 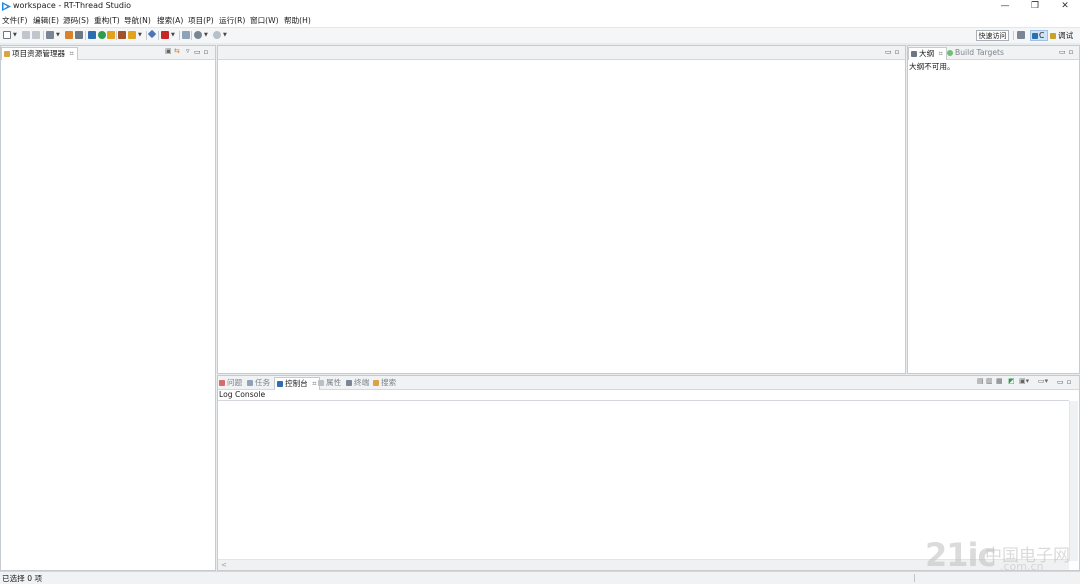 What do you see at coordinates (1065, 382) in the screenshot?
I see `console-minimize-maximize-icons: ▭▫` at bounding box center [1065, 382].